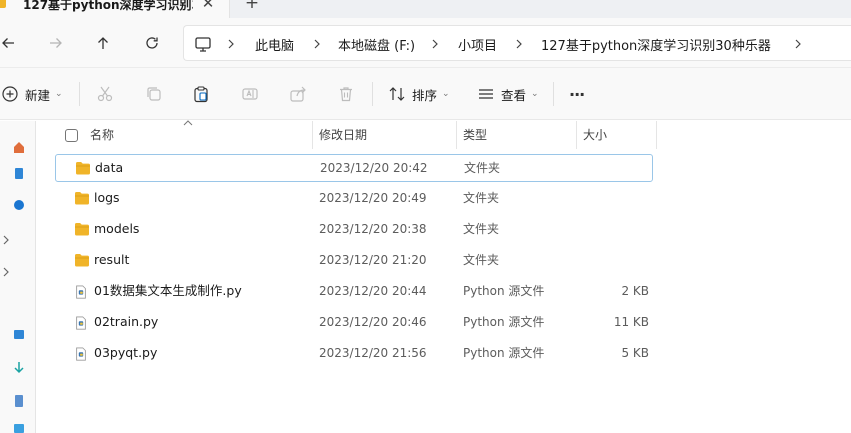  Describe the element at coordinates (152, 43) in the screenshot. I see `refresh-button` at that location.